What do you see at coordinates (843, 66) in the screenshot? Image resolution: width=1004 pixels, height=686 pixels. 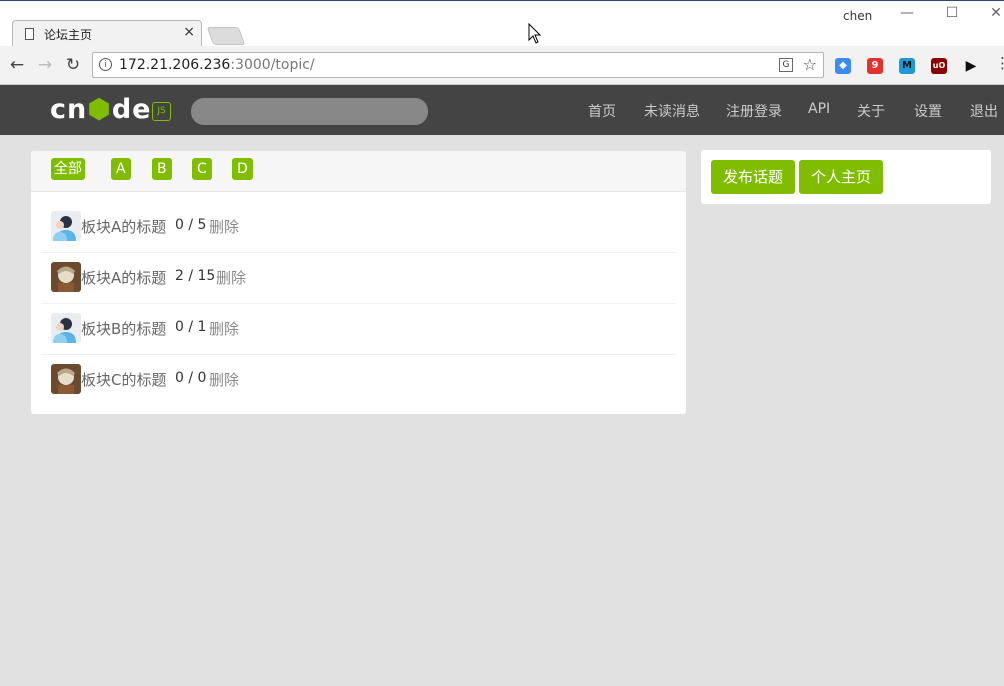 I see `blue-extension-icon: ◆` at bounding box center [843, 66].